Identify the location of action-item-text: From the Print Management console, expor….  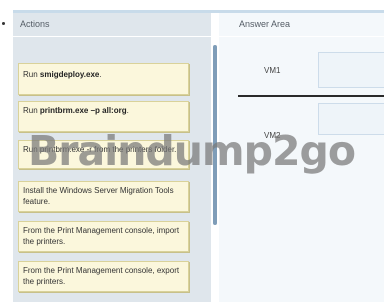
(101, 276).